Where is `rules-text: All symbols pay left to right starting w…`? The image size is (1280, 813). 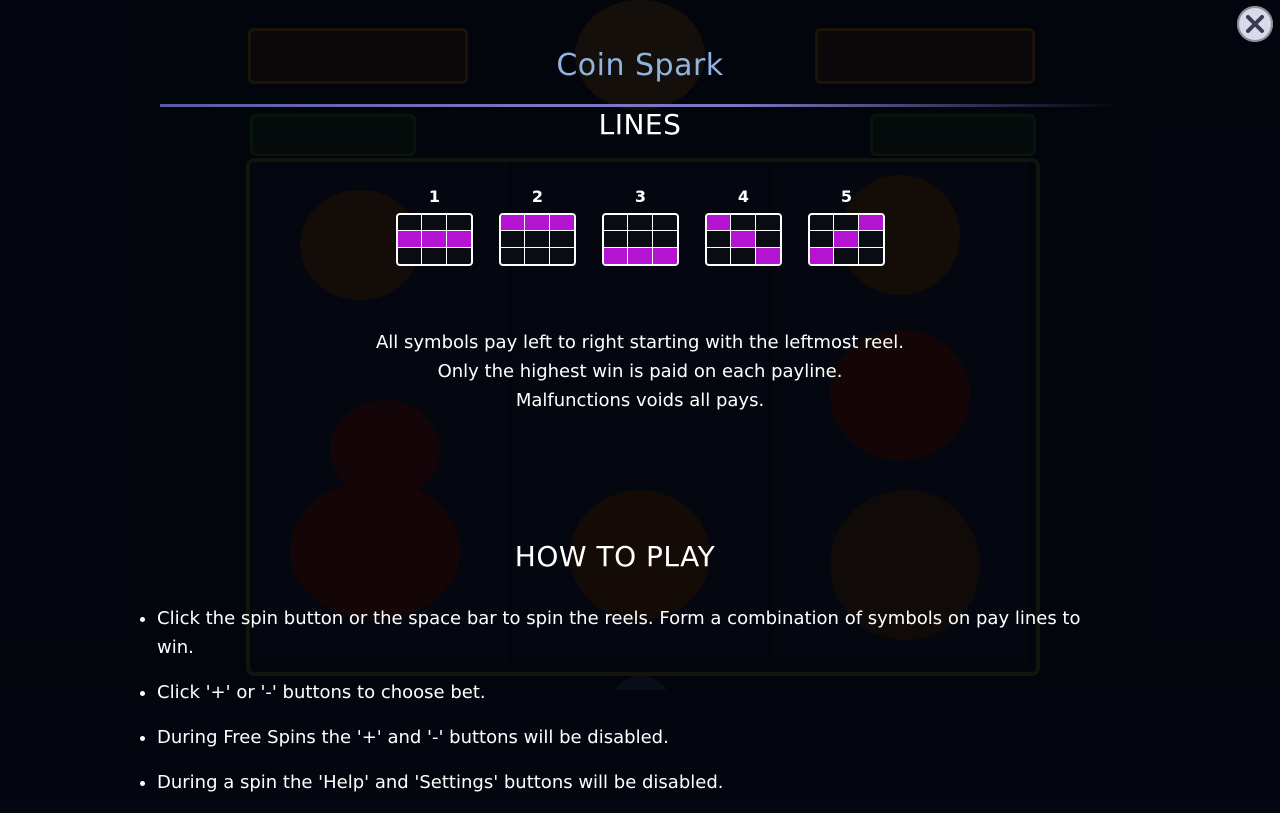
rules-text: All symbols pay left to right starting w… is located at coordinates (640, 371).